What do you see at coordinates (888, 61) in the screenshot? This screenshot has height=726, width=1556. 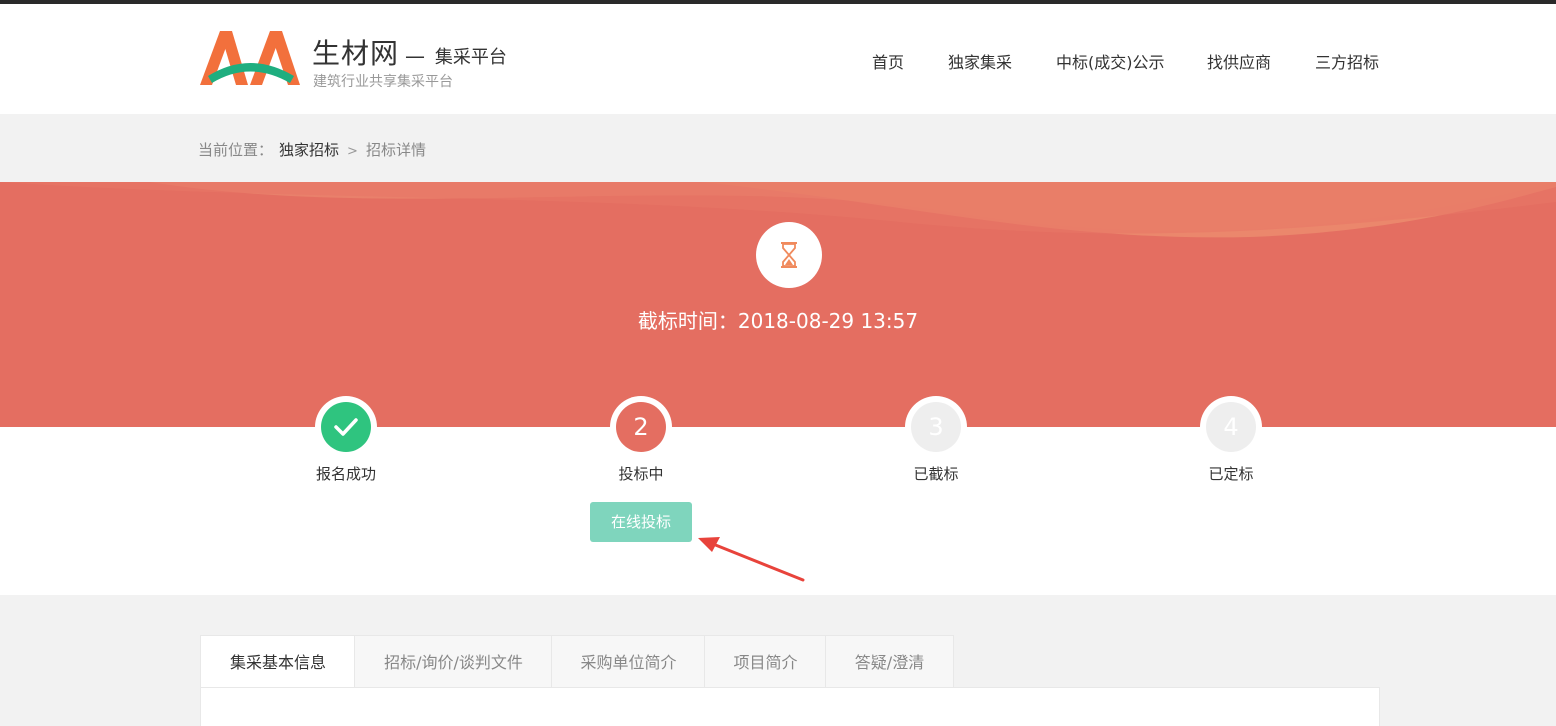 I see `nav-home: 首页` at bounding box center [888, 61].